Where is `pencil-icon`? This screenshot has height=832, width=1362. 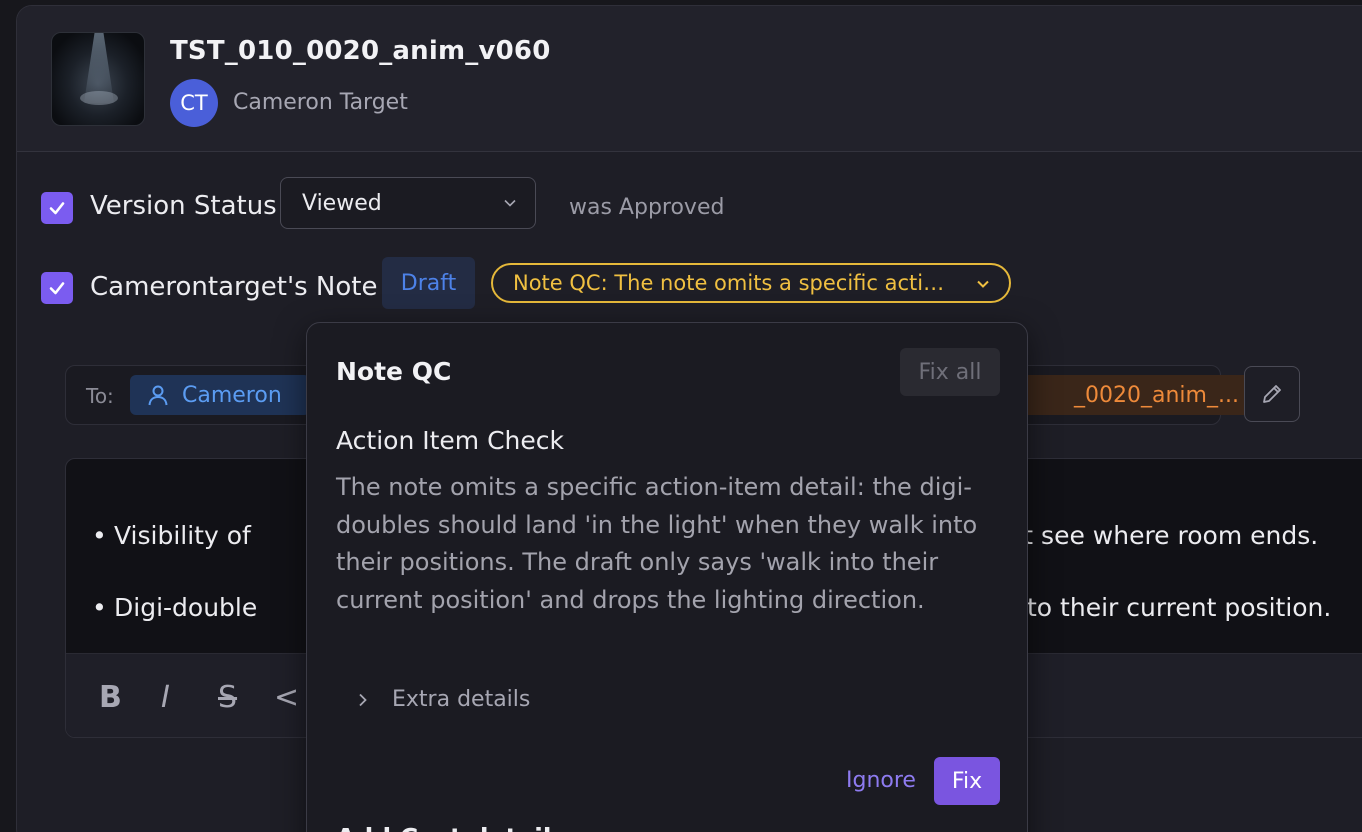
pencil-icon is located at coordinates (1272, 394).